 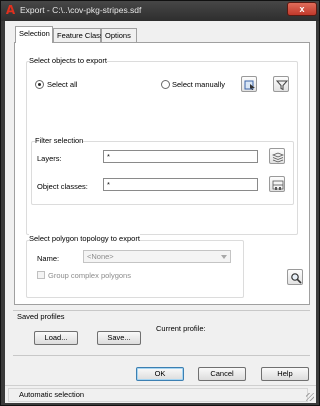 I want to click on cancel-button: Cancel, so click(x=222, y=374).